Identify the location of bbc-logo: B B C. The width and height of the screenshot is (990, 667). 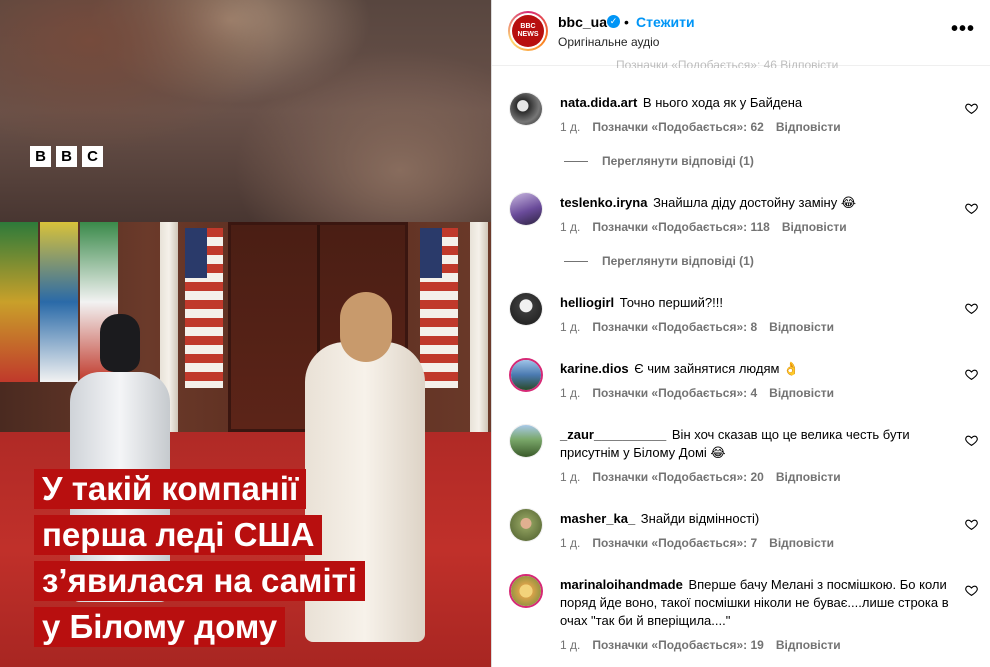
(66, 156).